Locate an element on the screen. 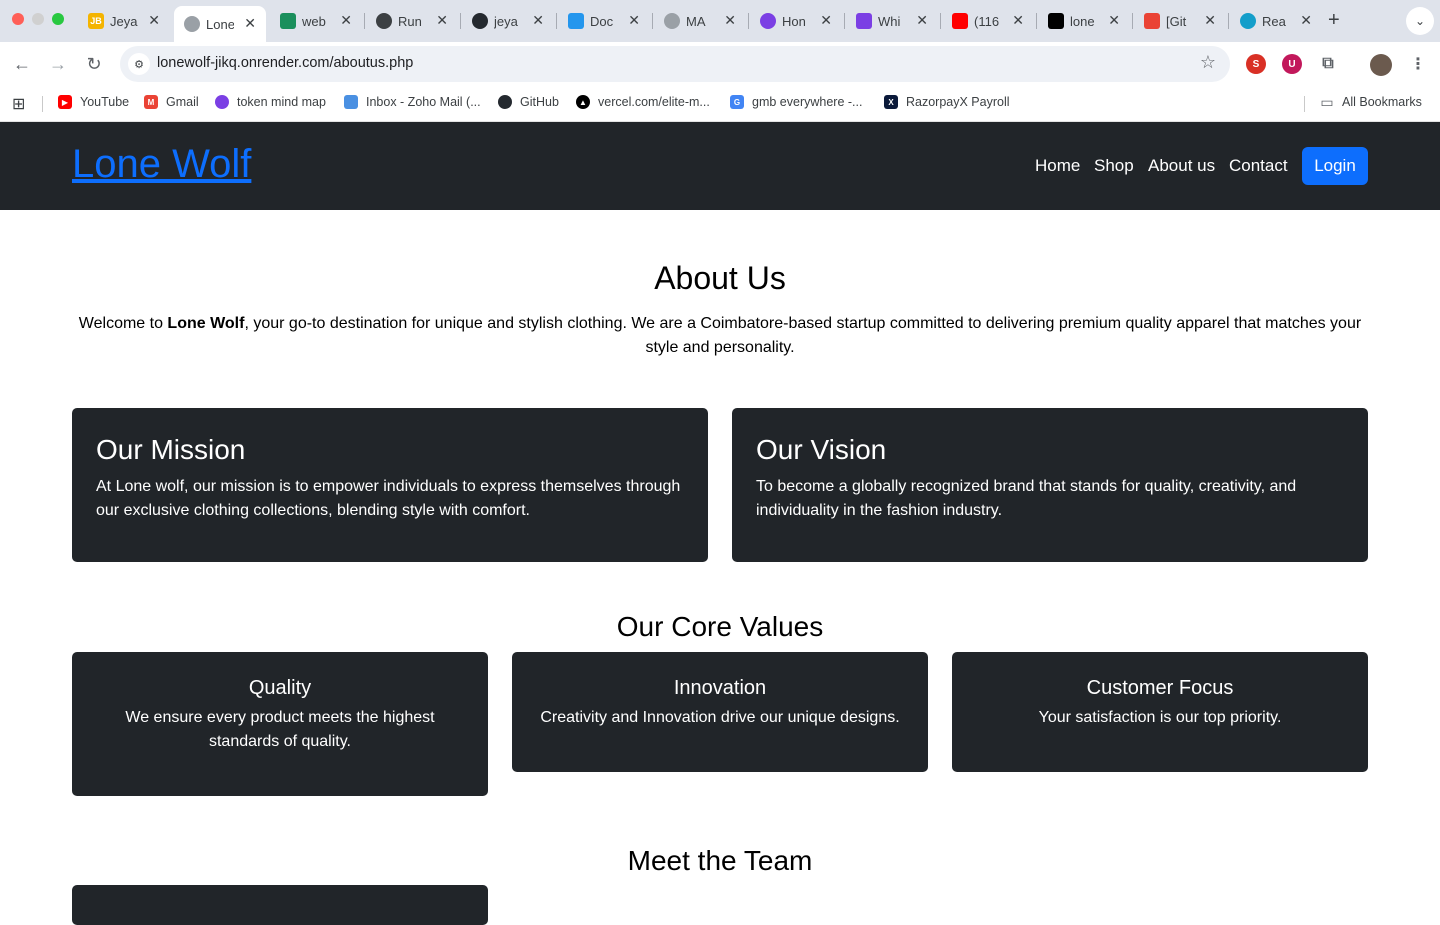  core-value-title: Innovation is located at coordinates (720, 688).